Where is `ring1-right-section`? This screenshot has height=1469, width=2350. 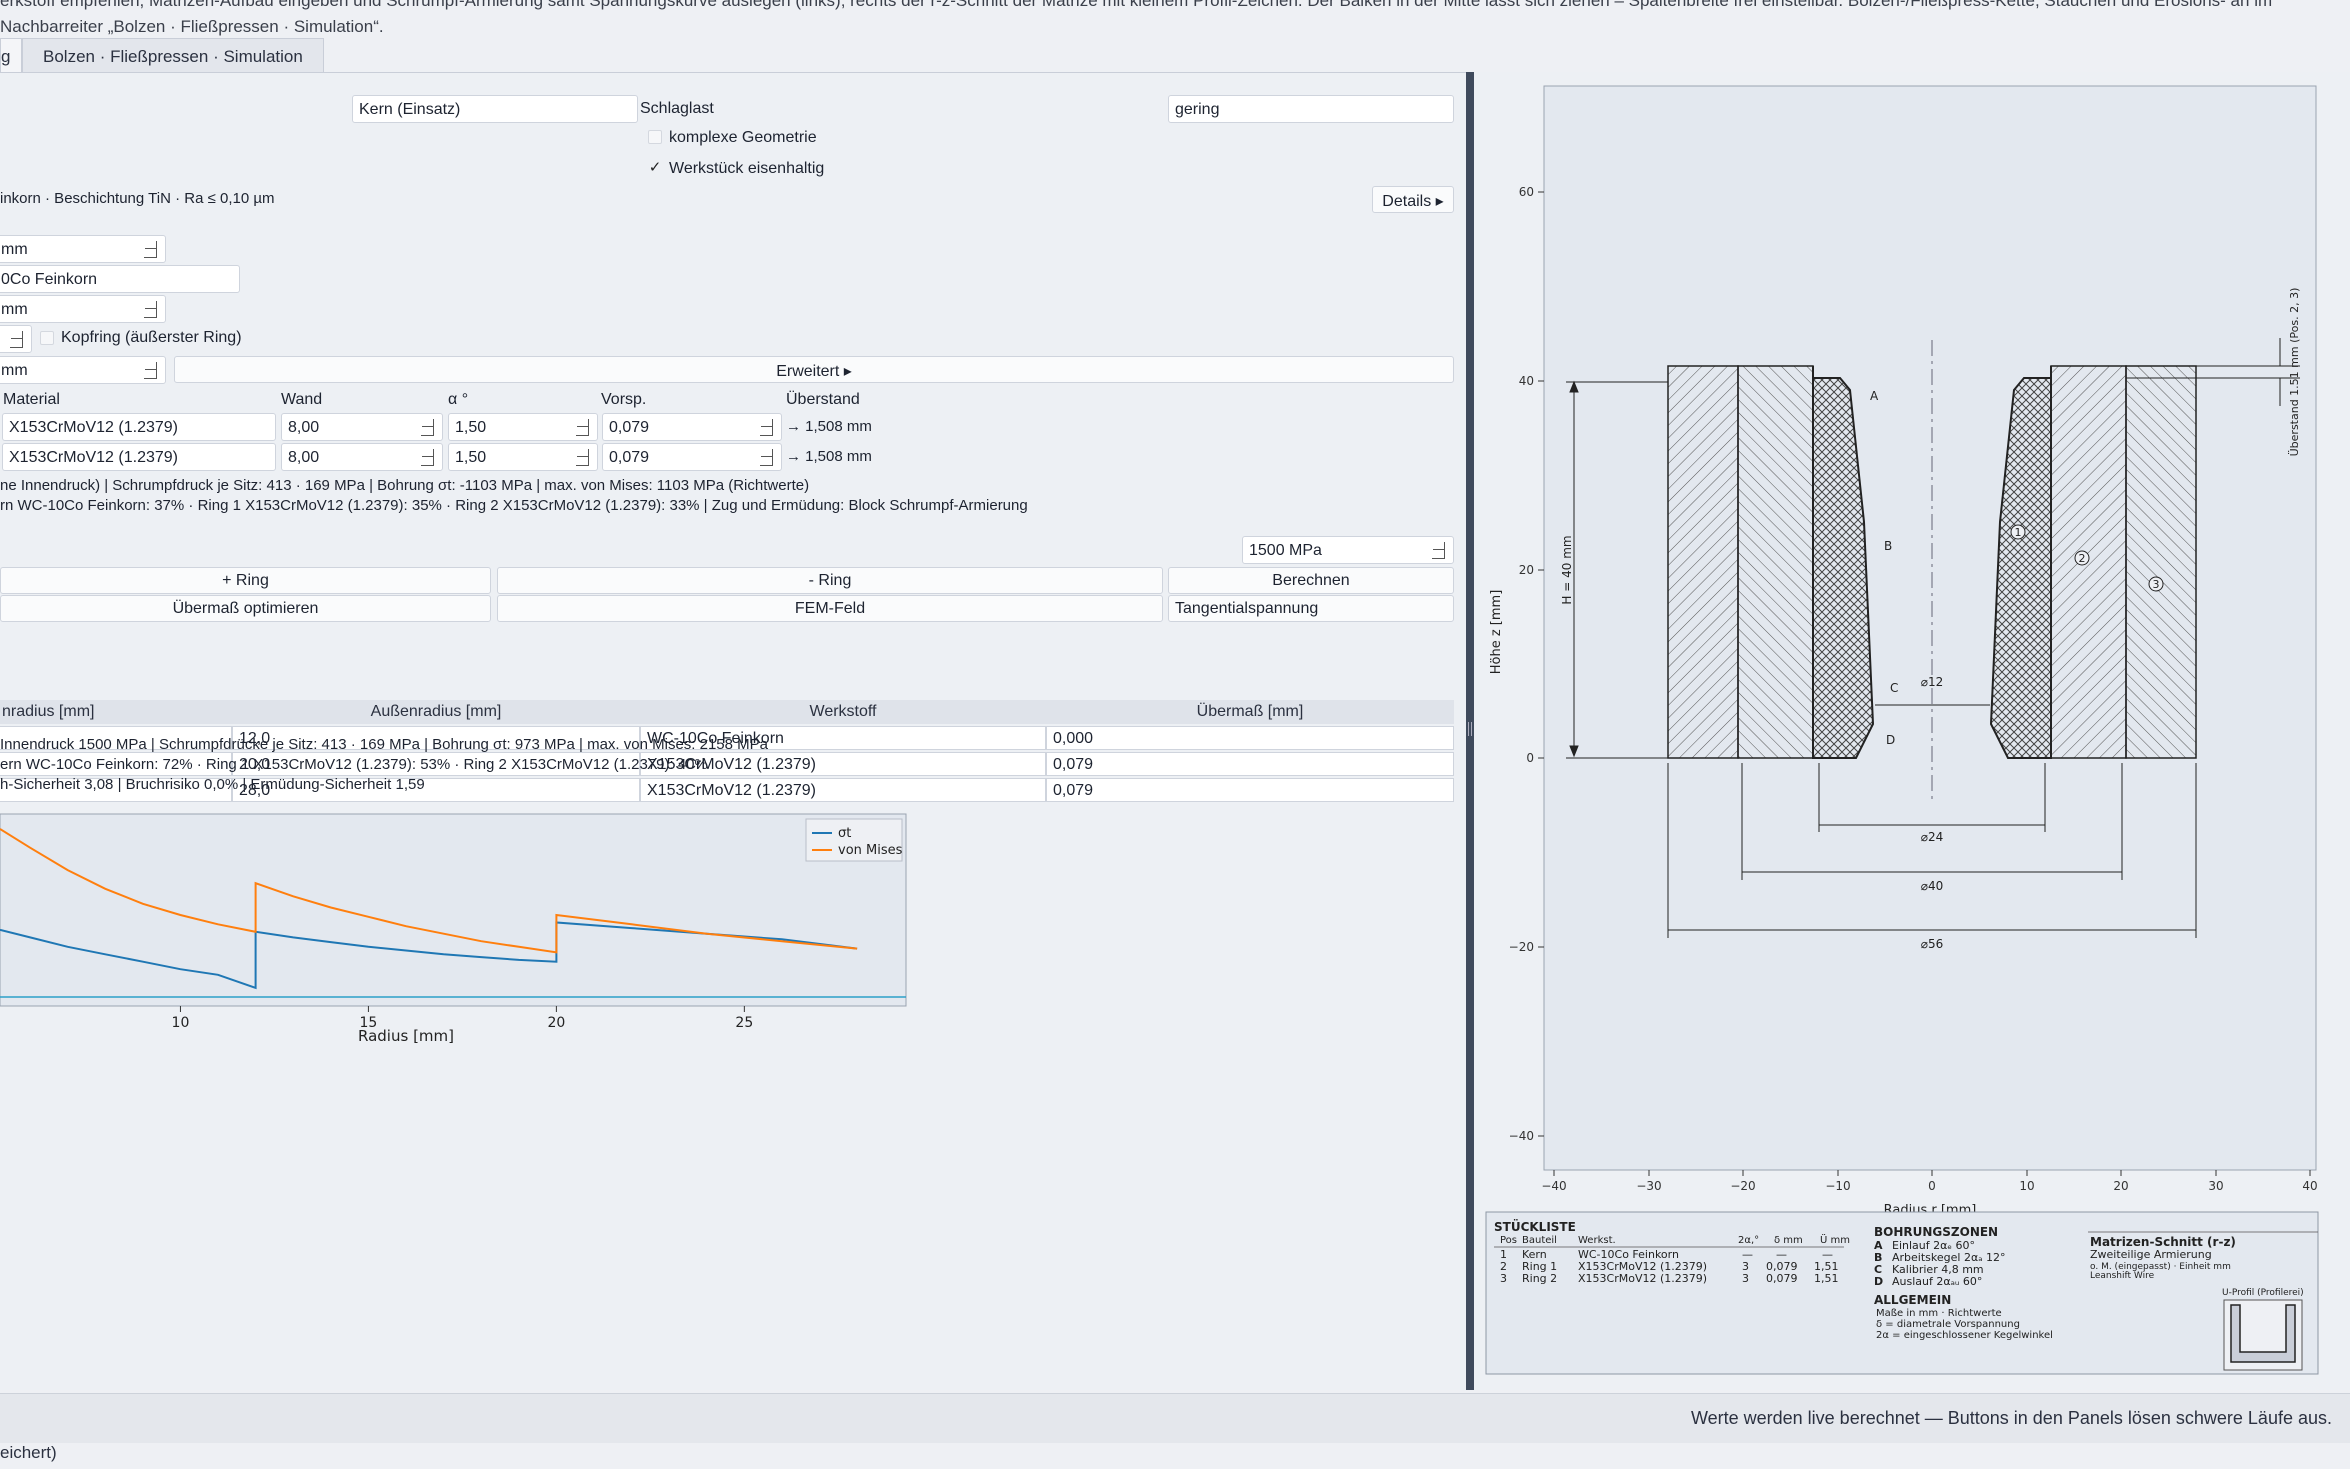
ring1-right-section is located at coordinates (2088, 562).